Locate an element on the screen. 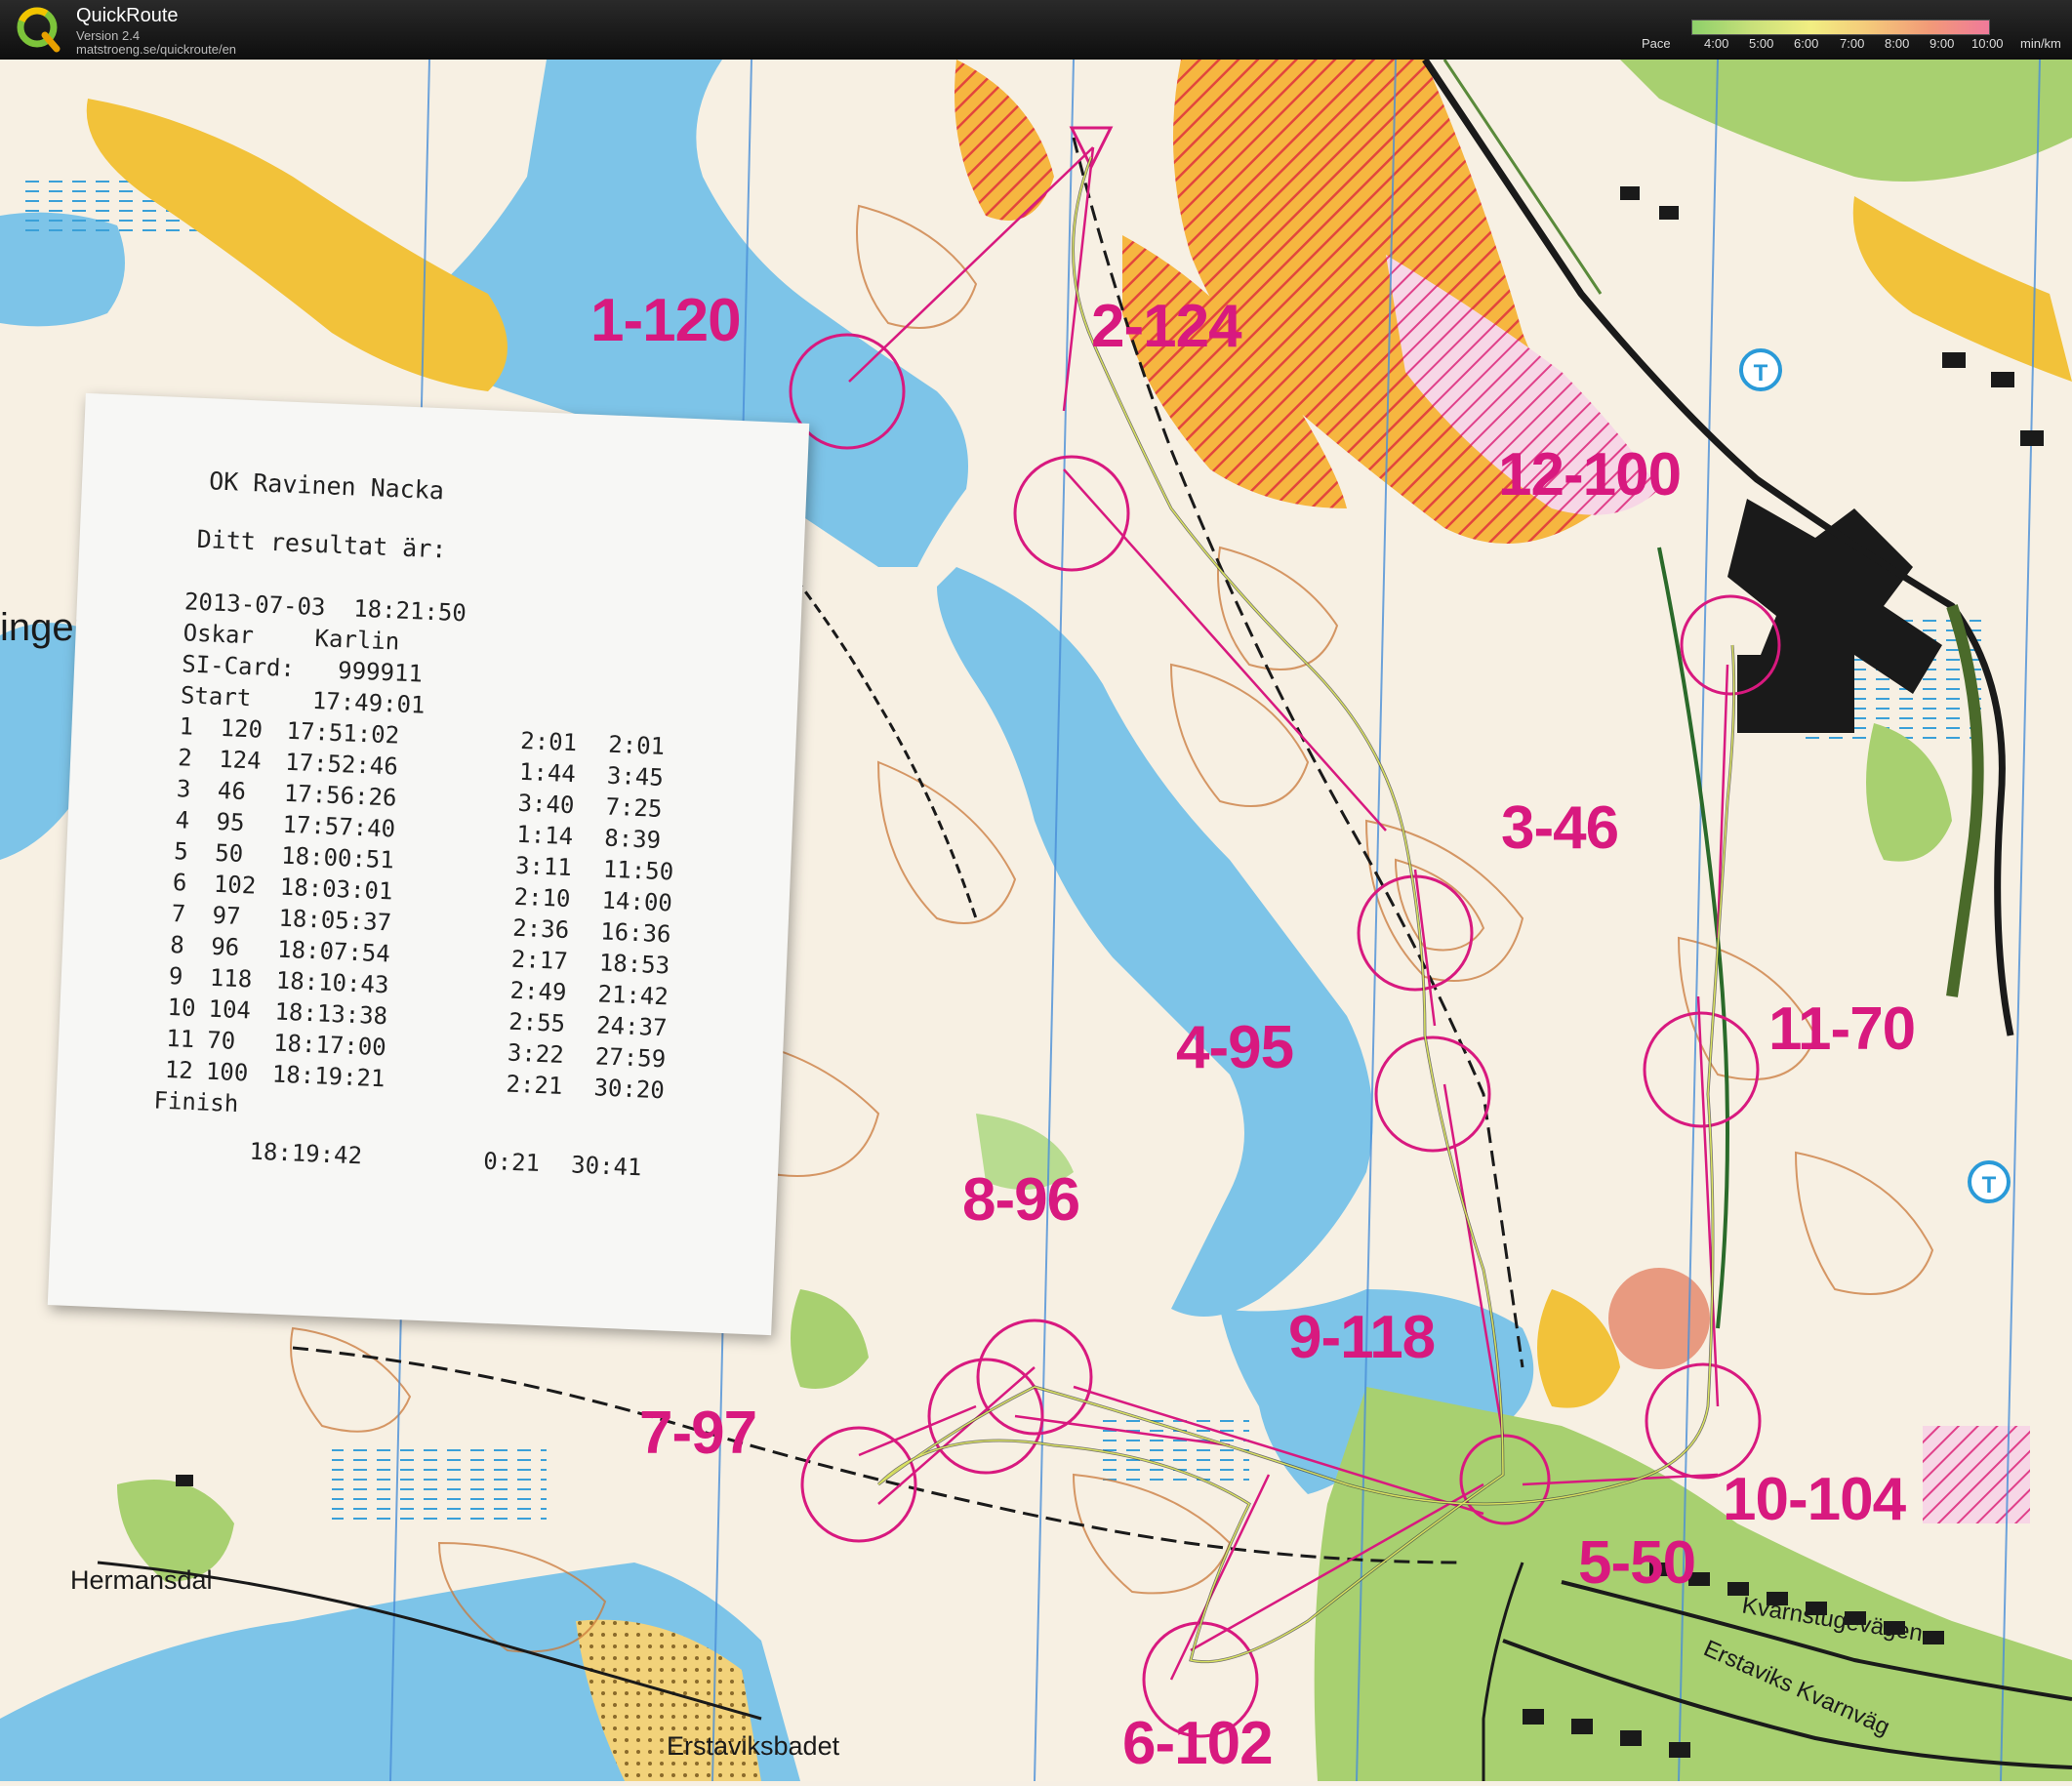 The width and height of the screenshot is (2072, 1786). receipt-si-label: SI-Card: is located at coordinates (238, 666).